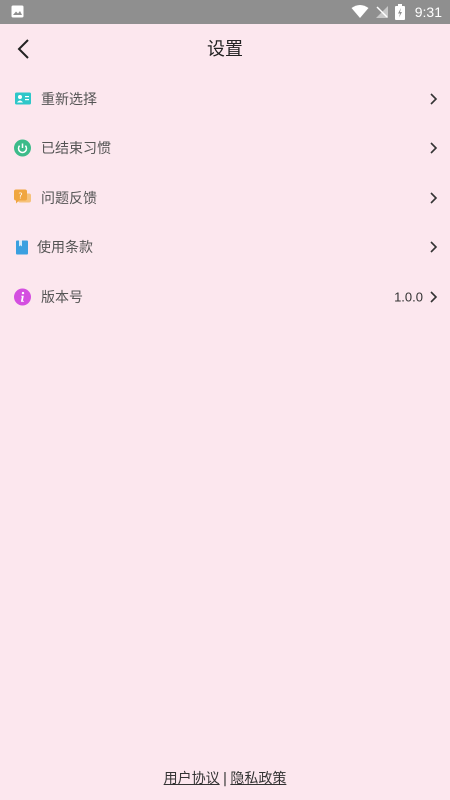  I want to click on settings-item-ended-habits: 已结束习惯, so click(225, 149).